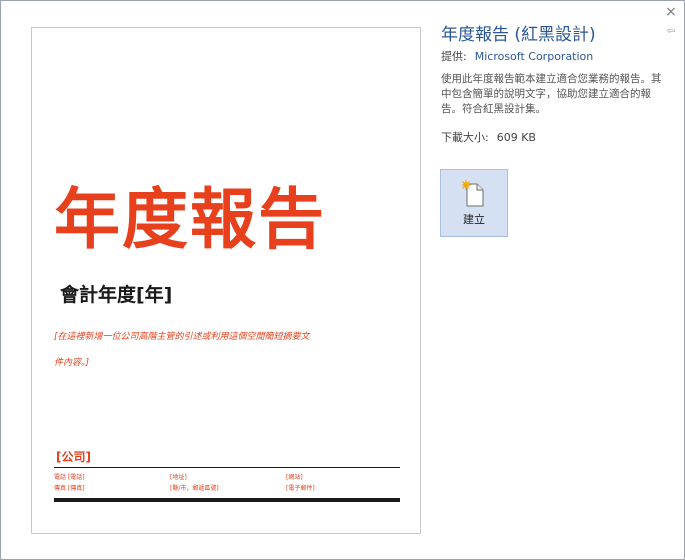 The width and height of the screenshot is (685, 560). I want to click on download-size-label: 下載大小:, so click(465, 137).